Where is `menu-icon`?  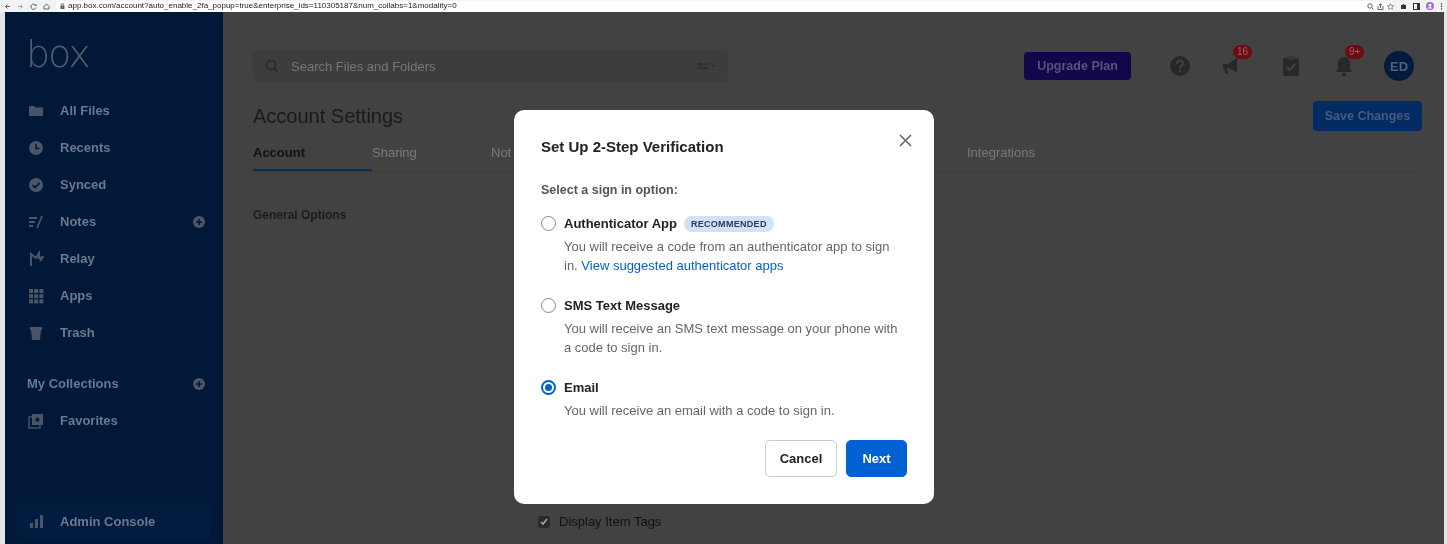
menu-icon is located at coordinates (1441, 6).